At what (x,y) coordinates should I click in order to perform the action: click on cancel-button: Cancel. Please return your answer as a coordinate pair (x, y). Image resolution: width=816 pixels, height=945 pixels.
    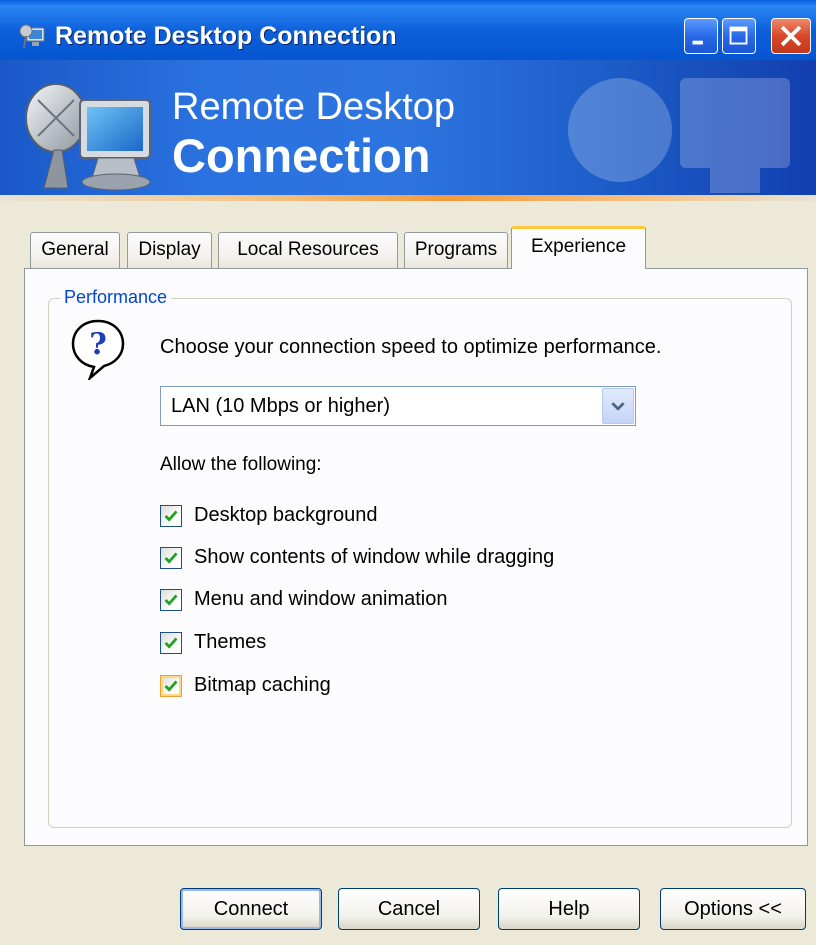
    Looking at the image, I should click on (409, 909).